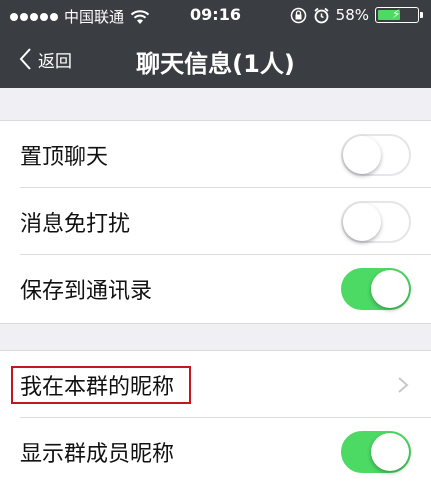  What do you see at coordinates (321, 15) in the screenshot?
I see `alarm-icon` at bounding box center [321, 15].